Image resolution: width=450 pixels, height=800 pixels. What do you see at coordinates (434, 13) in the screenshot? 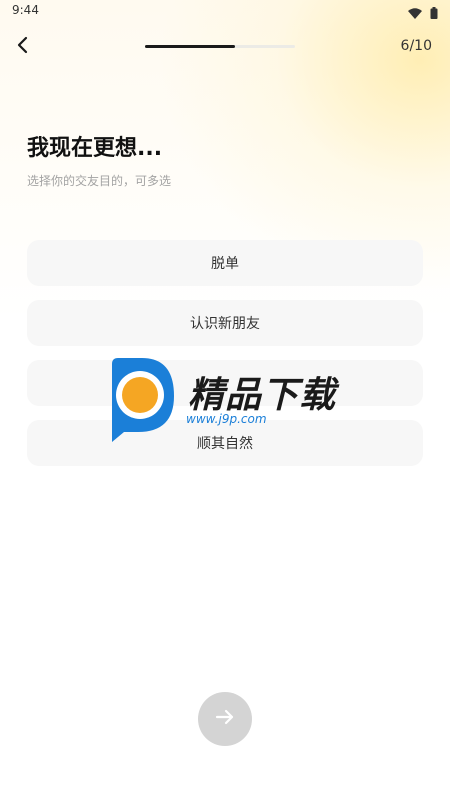
I see `battery-icon` at bounding box center [434, 13].